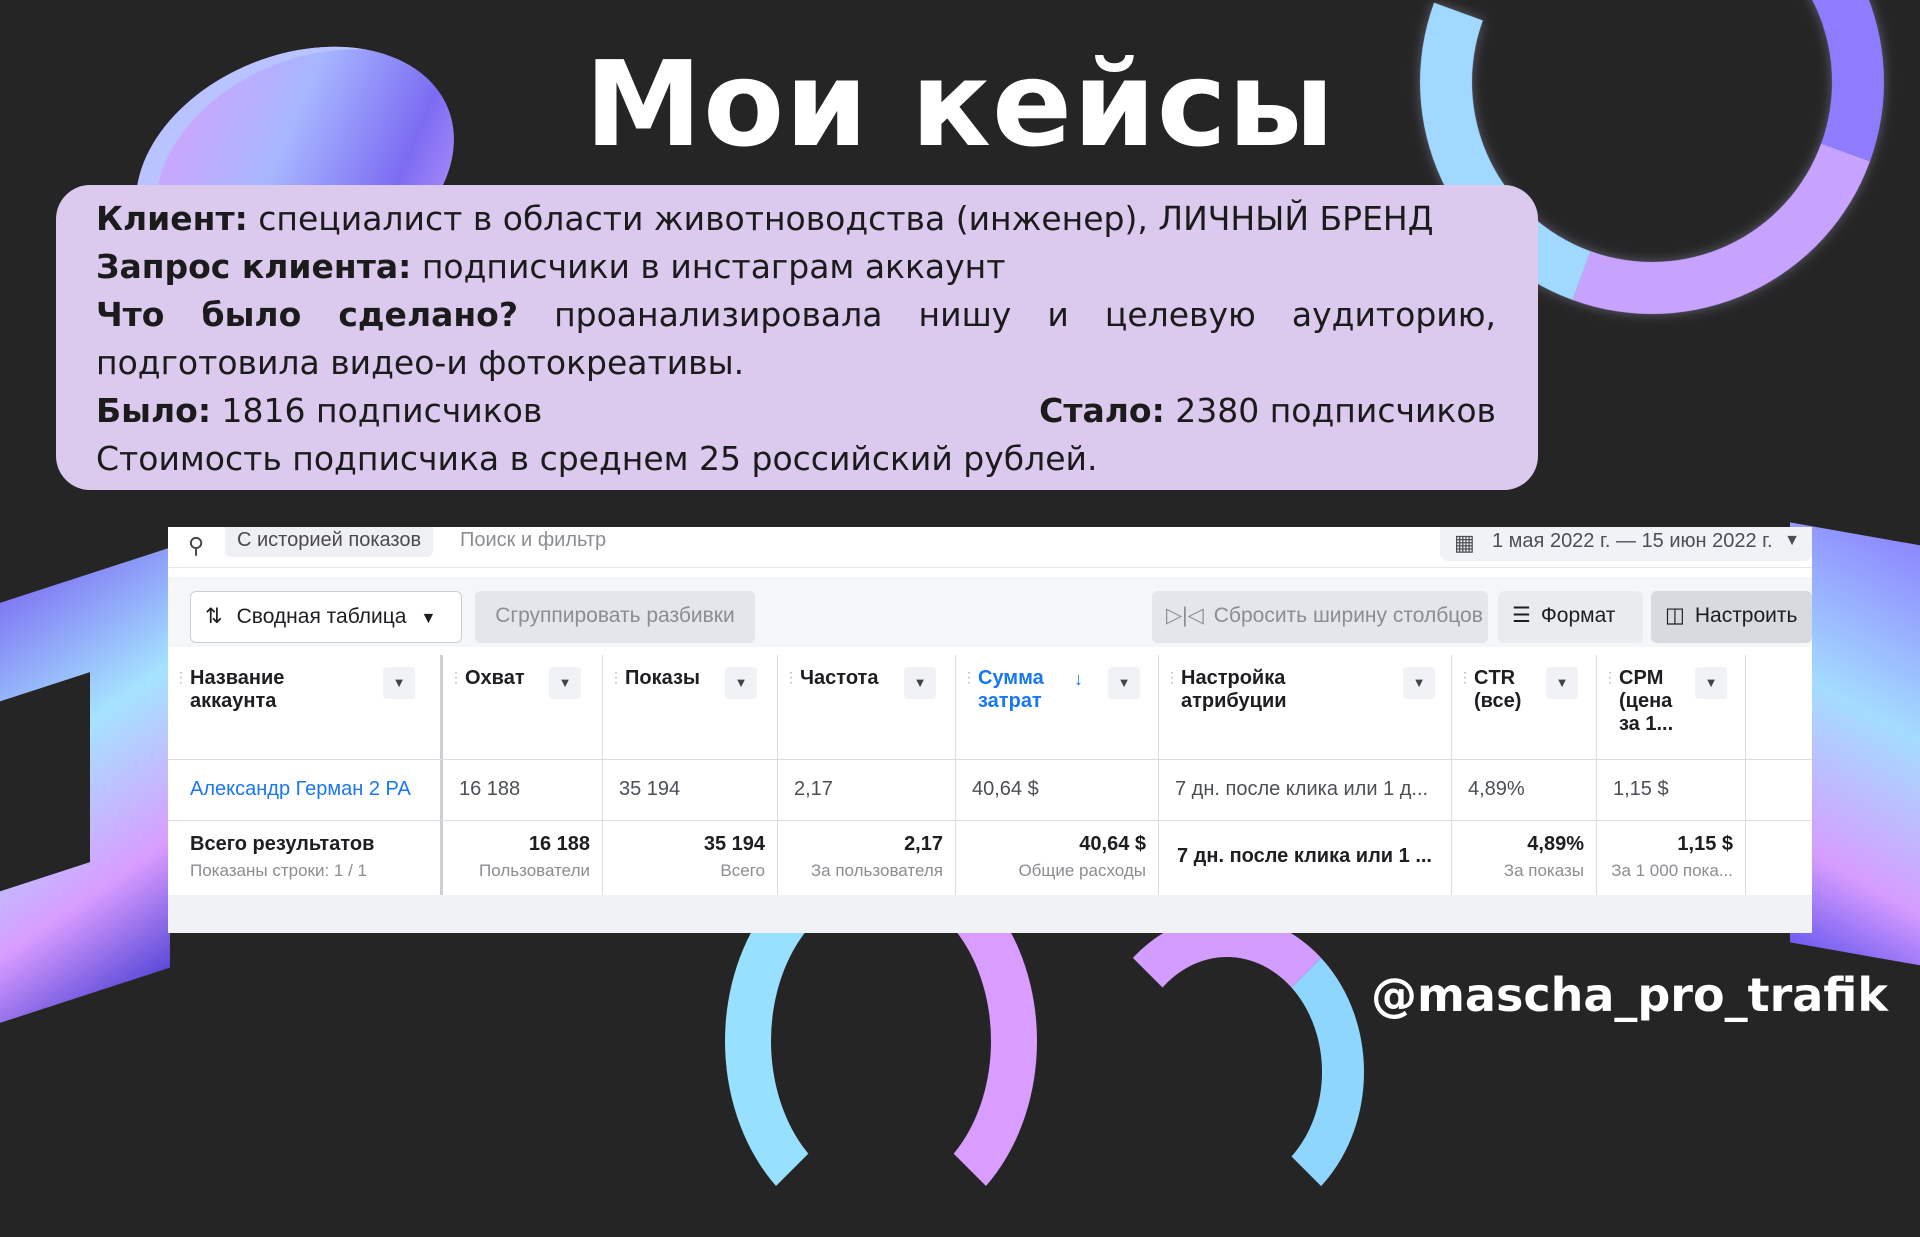 Image resolution: width=1920 pixels, height=1237 pixels. Describe the element at coordinates (254, 266) in the screenshot. I see `request-label: Запрос клиента:` at that location.